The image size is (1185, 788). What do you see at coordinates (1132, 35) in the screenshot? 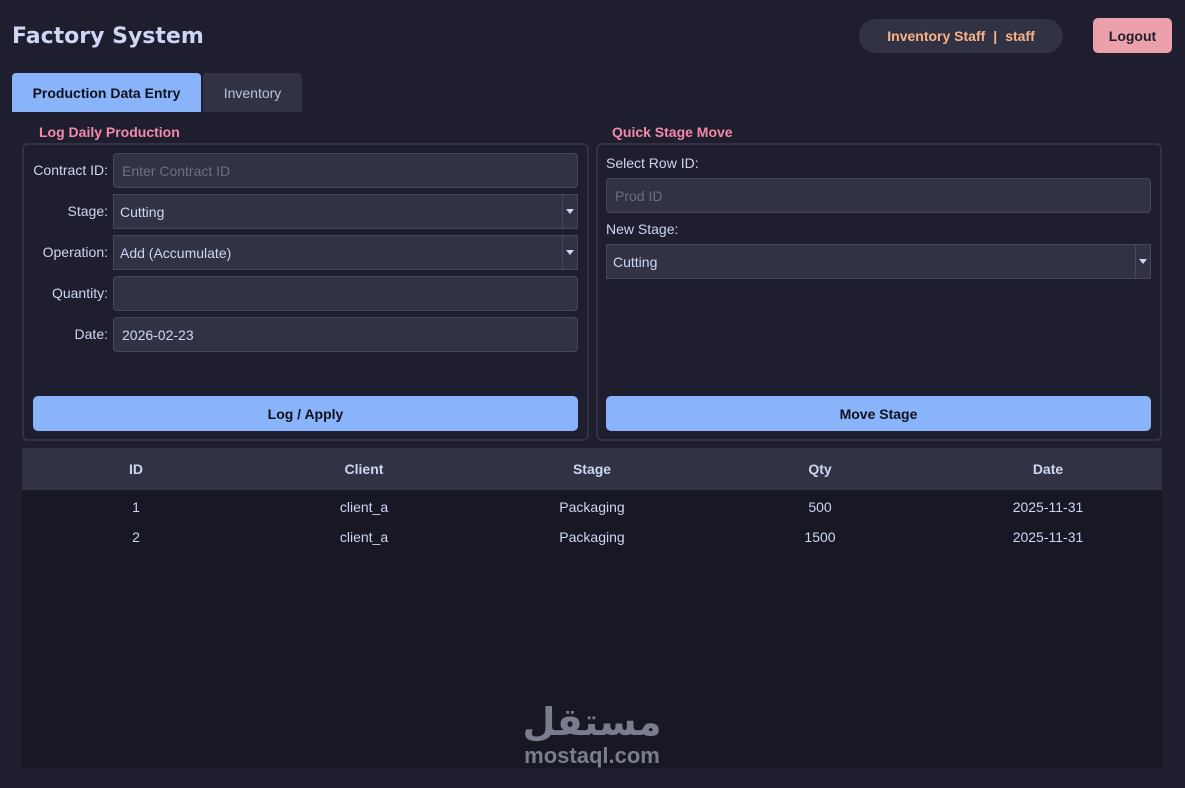
I see `logout-button: Logout` at bounding box center [1132, 35].